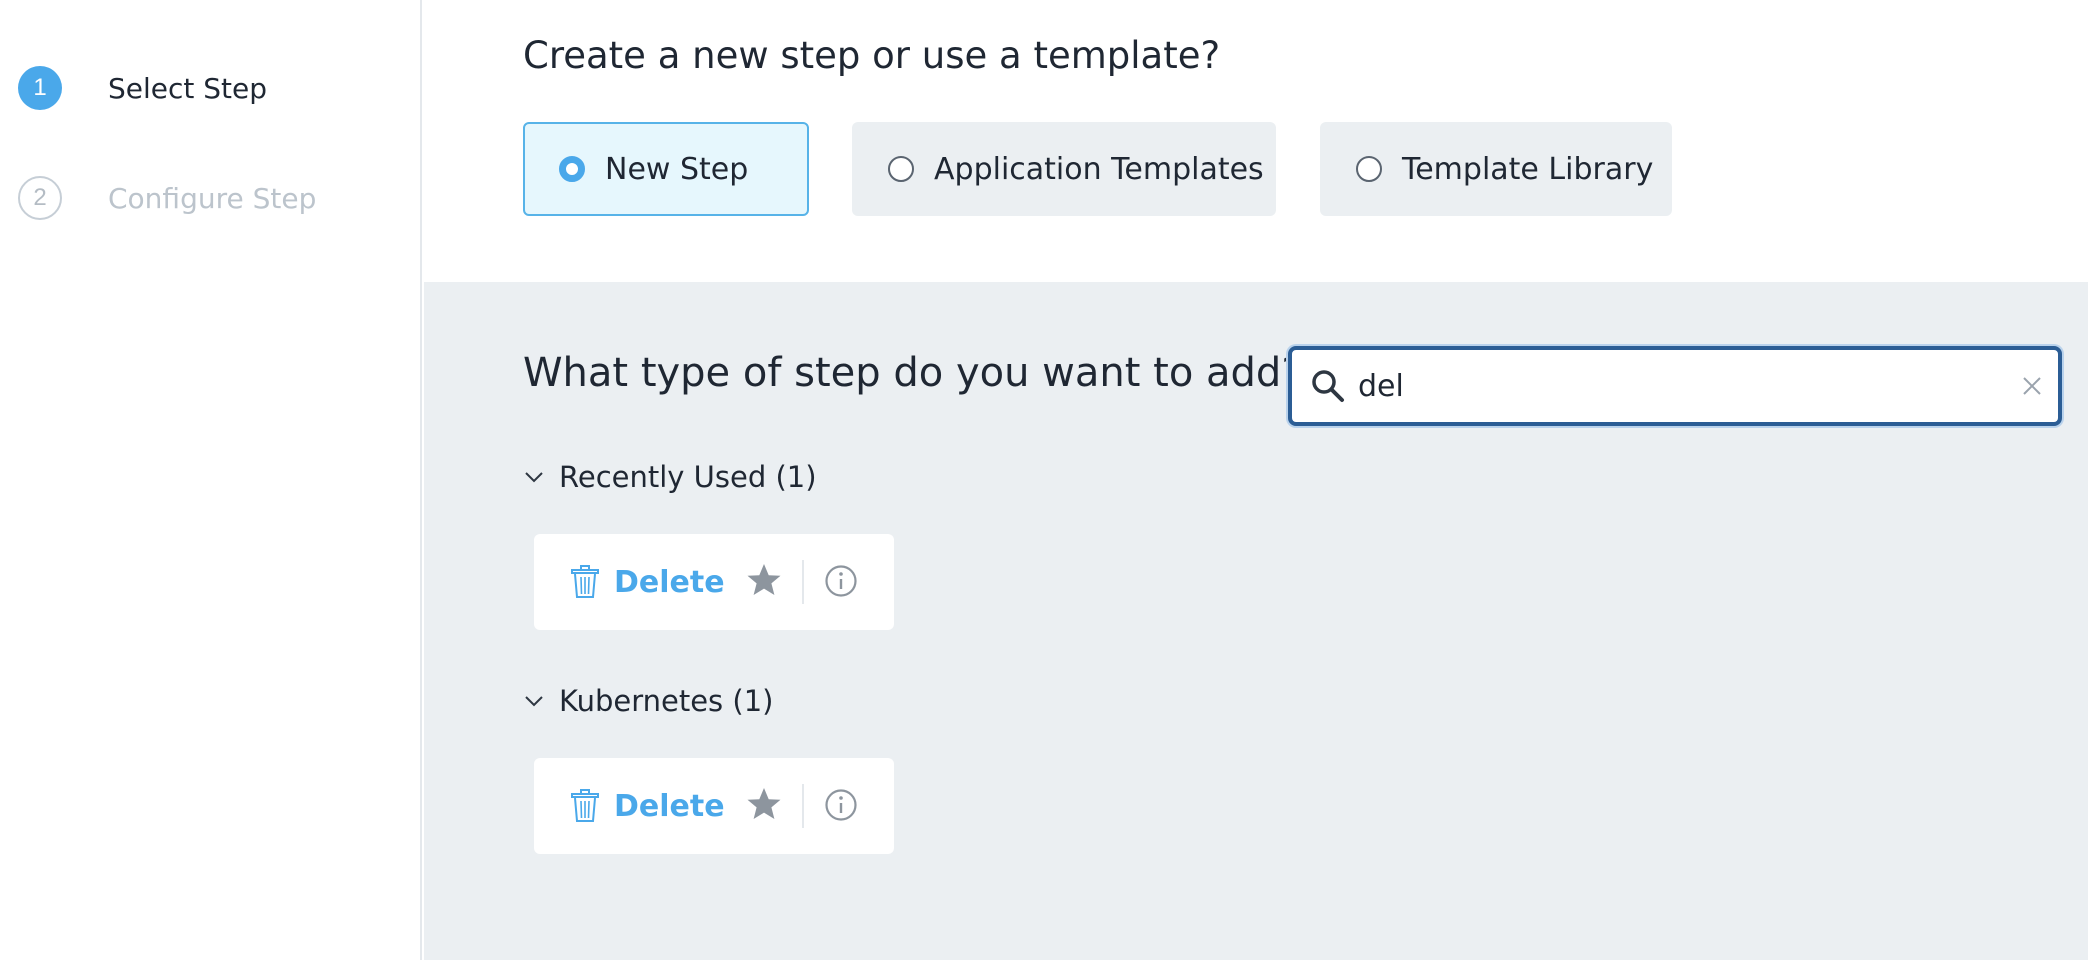 The width and height of the screenshot is (2088, 960). Describe the element at coordinates (1328, 386) in the screenshot. I see `search-icon` at that location.